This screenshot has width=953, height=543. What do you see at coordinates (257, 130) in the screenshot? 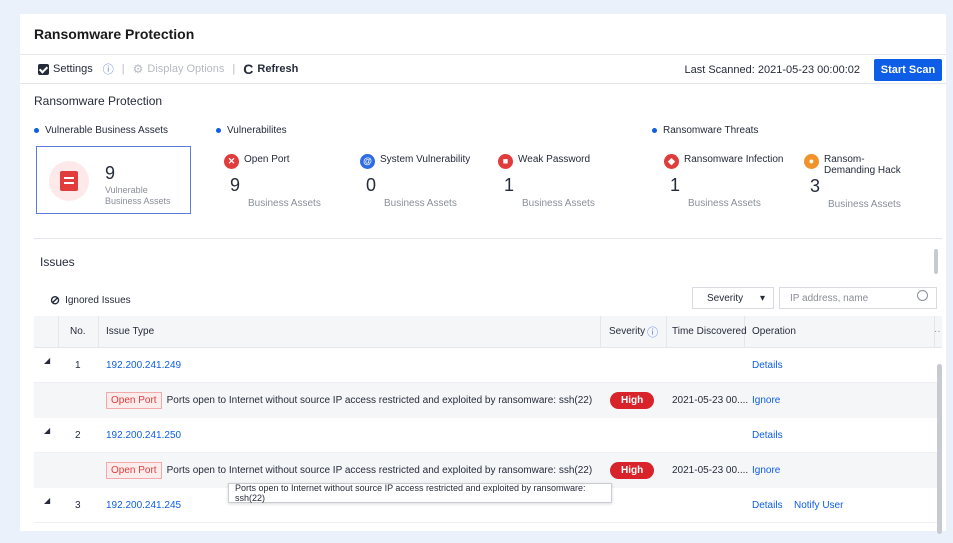
I see `group-label-text: Vulnerabilites` at bounding box center [257, 130].